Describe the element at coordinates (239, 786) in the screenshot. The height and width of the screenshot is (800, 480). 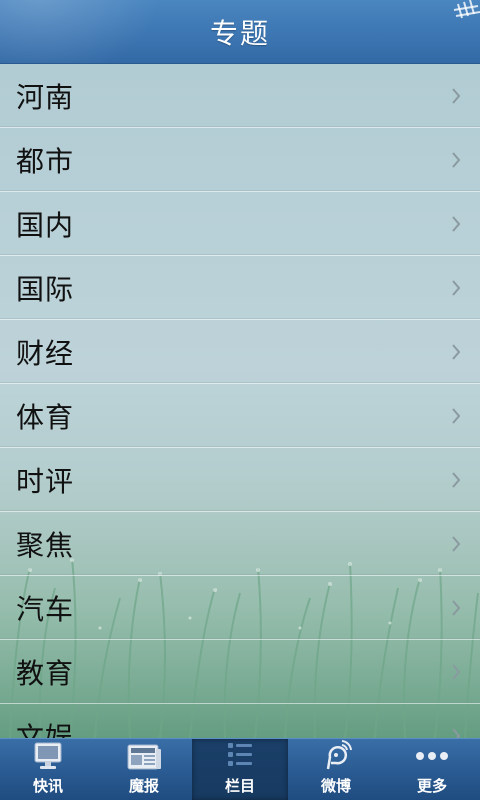
I see `tab-label: 栏目` at that location.